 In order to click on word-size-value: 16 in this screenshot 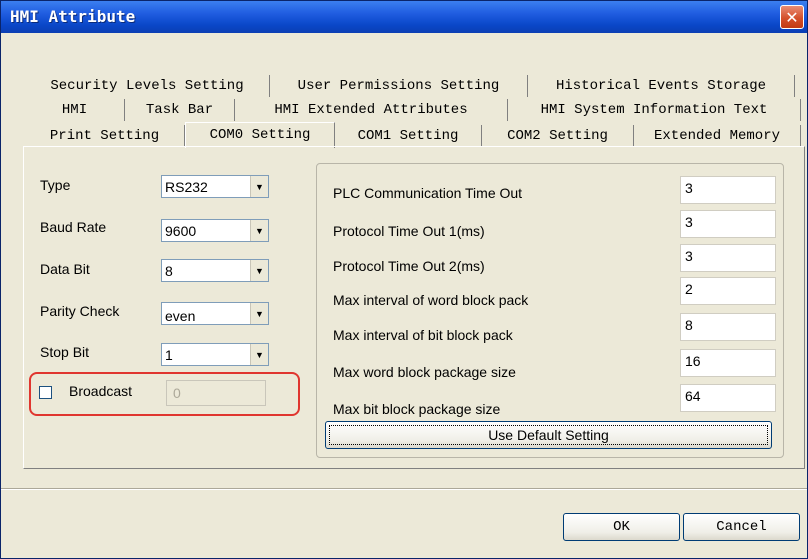, I will do `click(693, 361)`.